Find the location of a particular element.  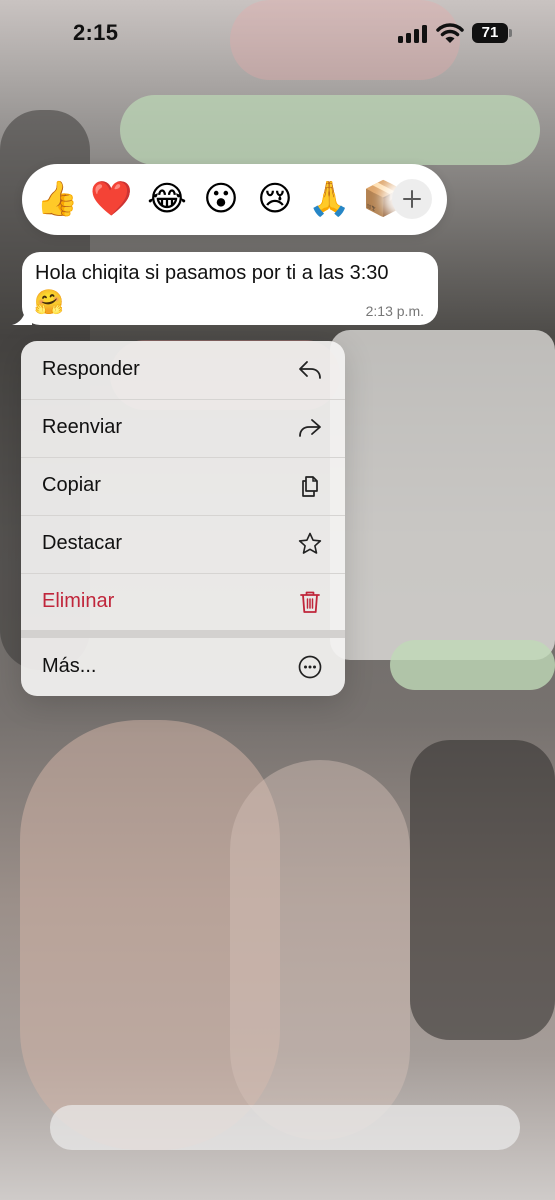

menu-item-label: Destacar is located at coordinates (82, 543).